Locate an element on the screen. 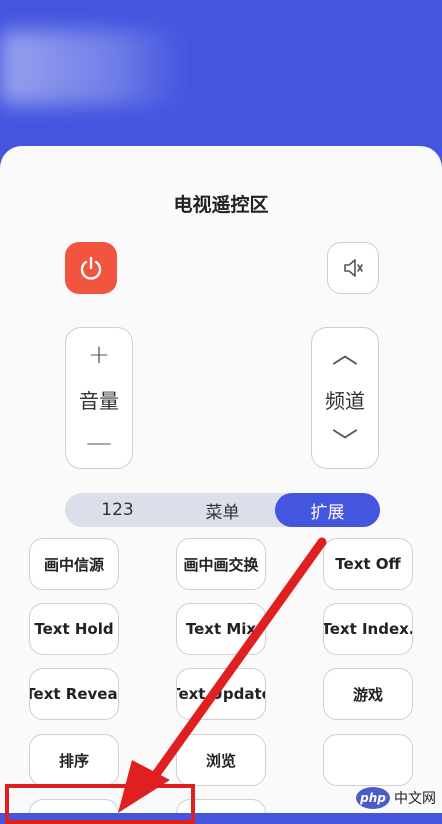 Image resolution: width=442 pixels, height=824 pixels. text-mix-button: Text Mix is located at coordinates (221, 629).